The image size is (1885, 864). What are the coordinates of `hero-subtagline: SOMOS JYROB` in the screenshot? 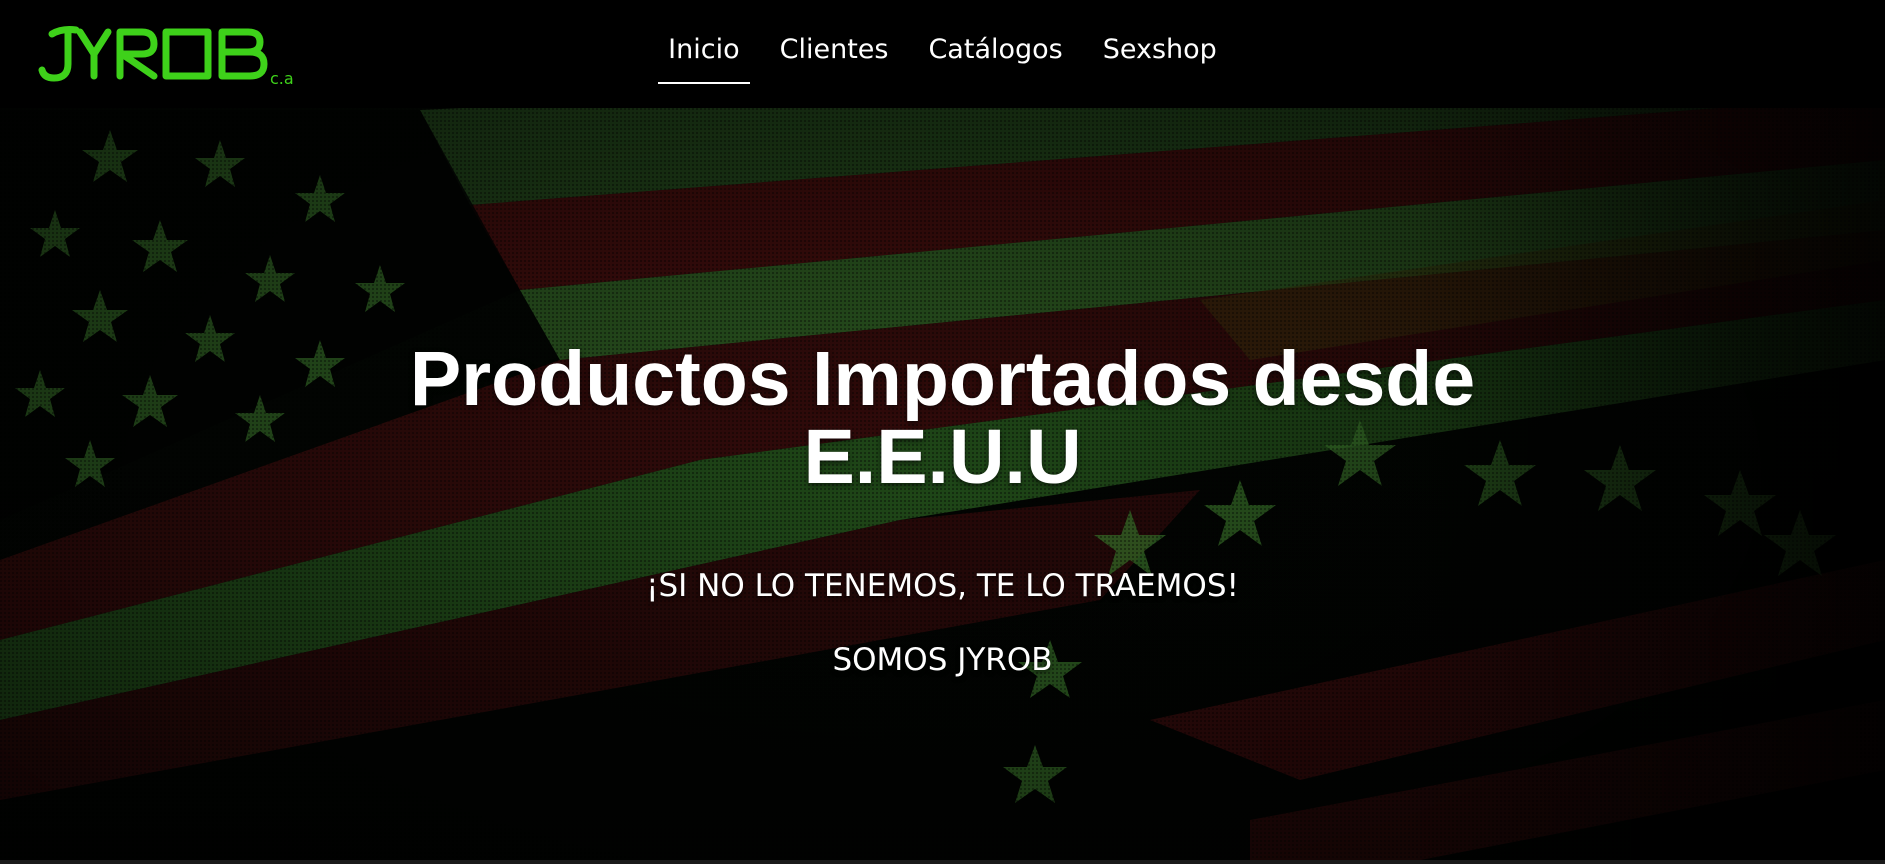 It's located at (942, 660).